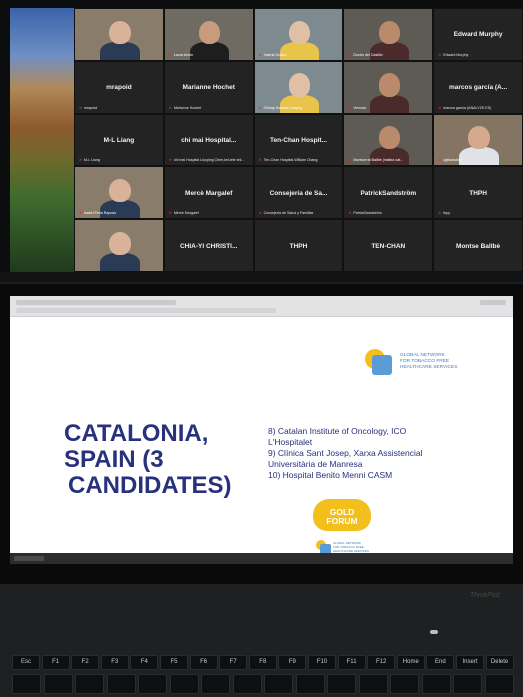 The width and height of the screenshot is (523, 697). Describe the element at coordinates (499, 662) in the screenshot. I see `keyboard-key: Delete` at that location.